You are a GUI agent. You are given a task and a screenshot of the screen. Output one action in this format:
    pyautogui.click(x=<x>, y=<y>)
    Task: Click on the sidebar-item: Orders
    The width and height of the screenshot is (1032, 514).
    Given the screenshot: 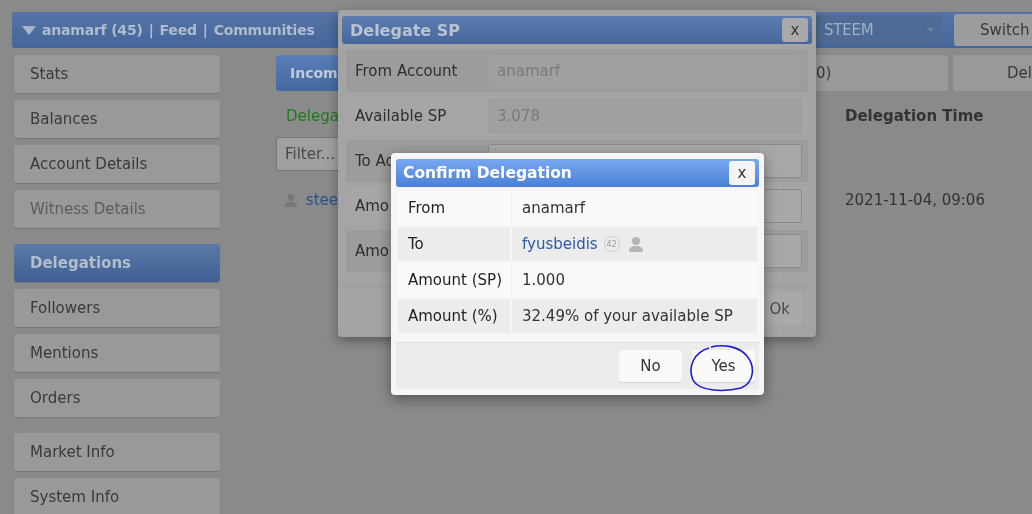 What is the action you would take?
    pyautogui.click(x=117, y=398)
    